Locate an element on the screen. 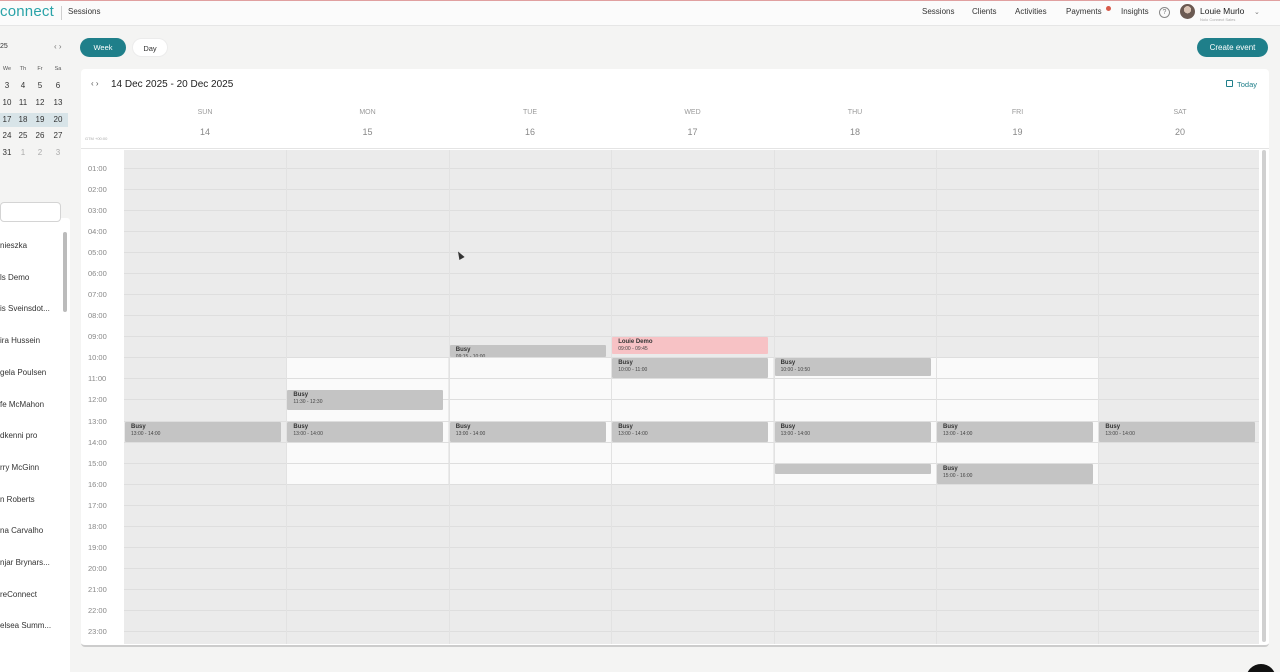 The height and width of the screenshot is (672, 1280). mini-calendar-day: 5 is located at coordinates (40, 86).